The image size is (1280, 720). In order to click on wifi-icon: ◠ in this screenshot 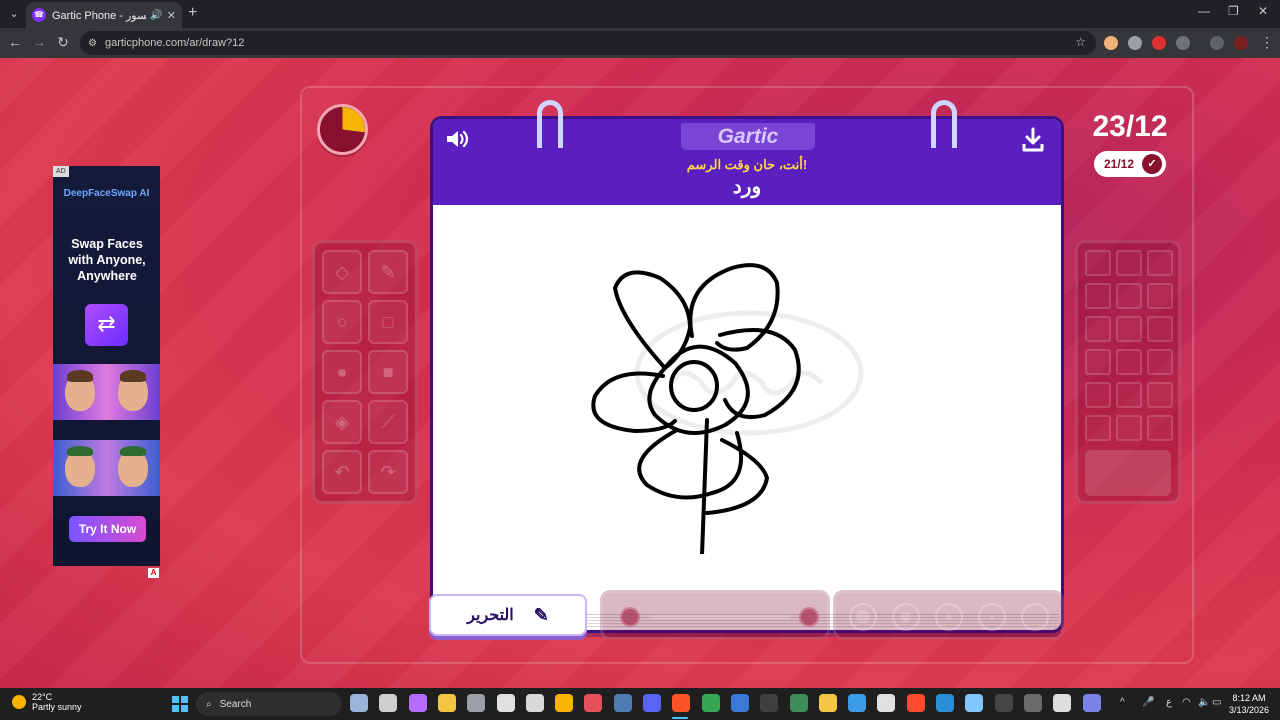, I will do `click(1186, 702)`.